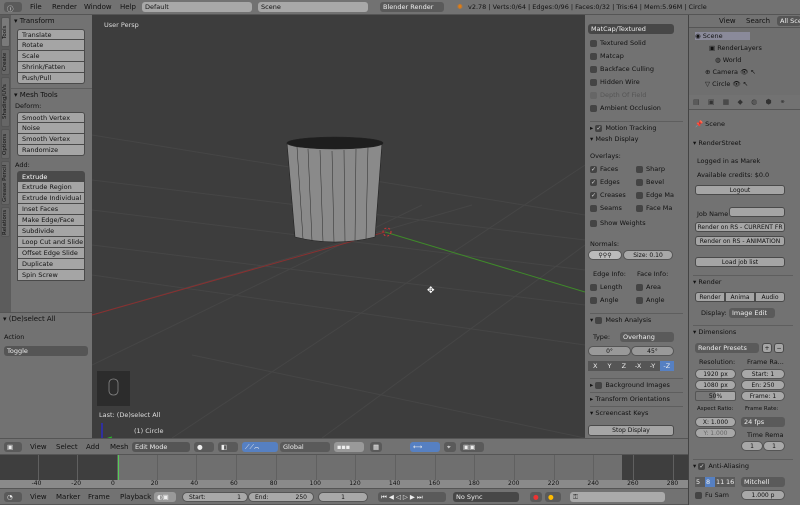 The width and height of the screenshot is (800, 505). I want to click on transform-orientations-panel: ▸ Transform Orientations, so click(636, 397).